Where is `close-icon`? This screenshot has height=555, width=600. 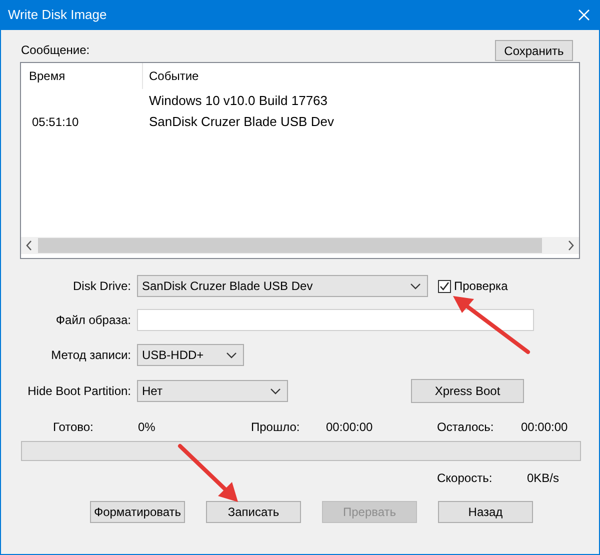
close-icon is located at coordinates (584, 15).